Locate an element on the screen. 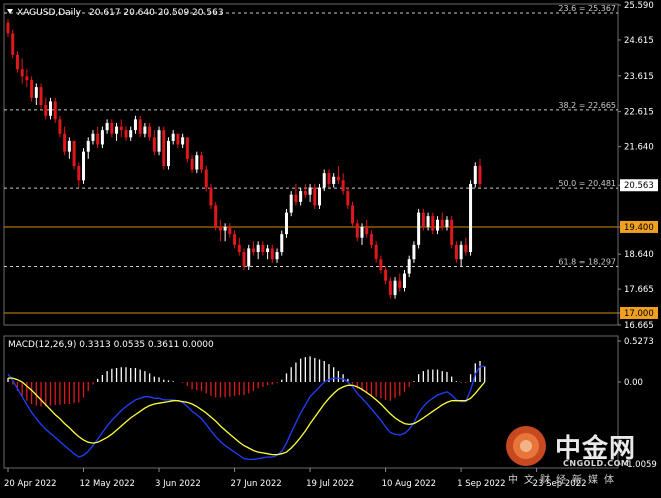  price-tick-label: 18.640 is located at coordinates (639, 255).